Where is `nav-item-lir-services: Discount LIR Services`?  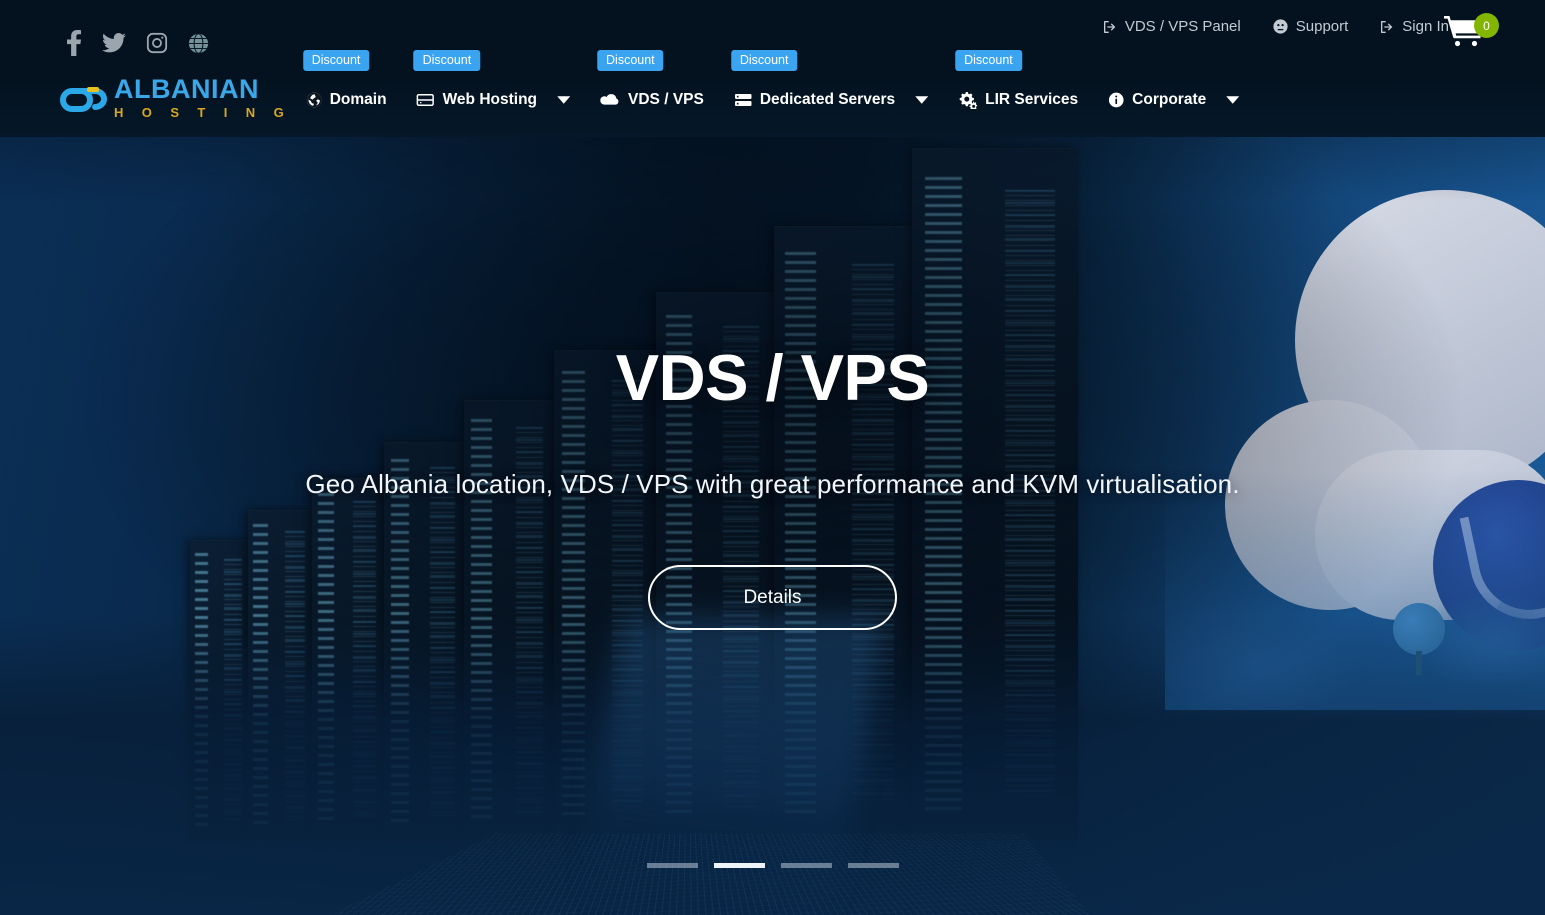 nav-item-lir-services: Discount LIR Services is located at coordinates (1018, 84).